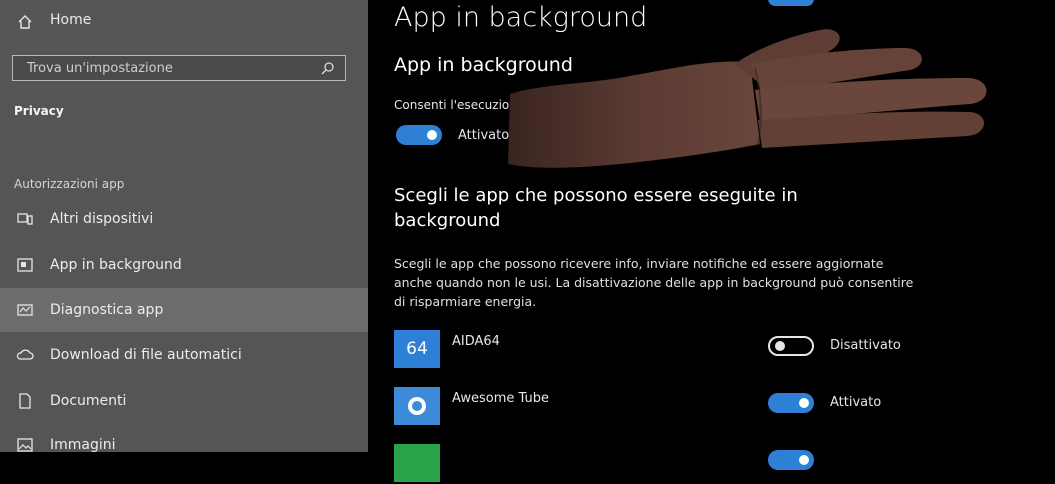 Image resolution: width=1055 pixels, height=484 pixels. I want to click on partial-toggle, so click(791, 3).